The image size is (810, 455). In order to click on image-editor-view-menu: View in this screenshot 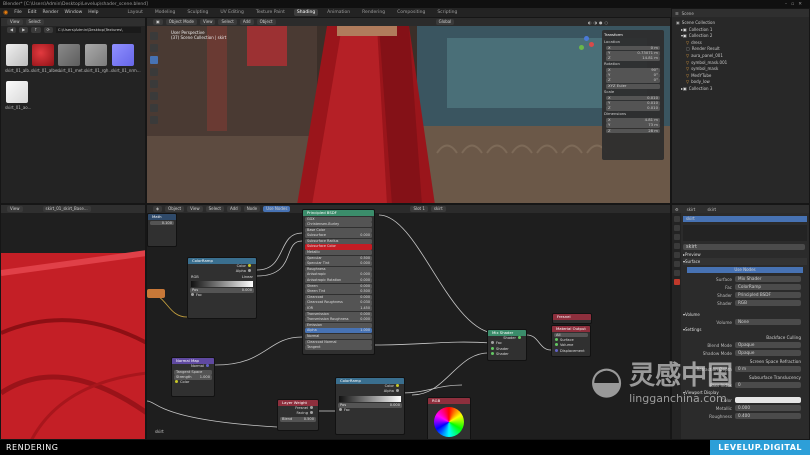, I will do `click(15, 209)`.